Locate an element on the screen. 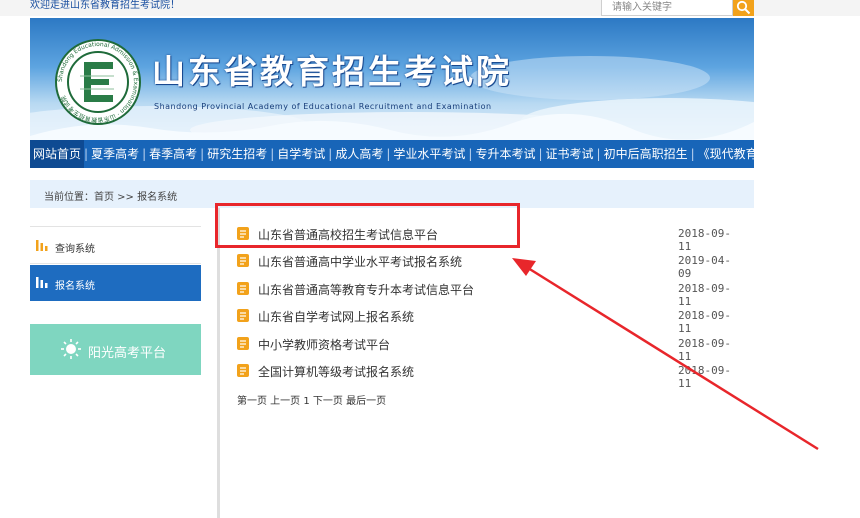 The width and height of the screenshot is (860, 518). nav-item-modern-education: 《现代教育》 is located at coordinates (724, 154).